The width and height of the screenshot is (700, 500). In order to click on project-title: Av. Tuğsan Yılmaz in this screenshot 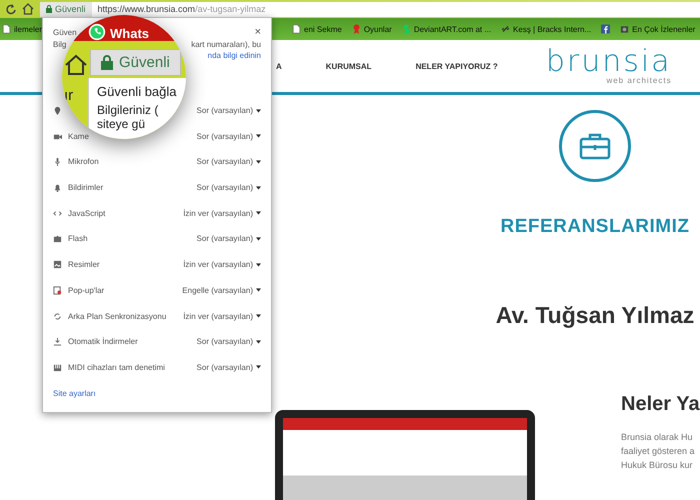, I will do `click(595, 315)`.